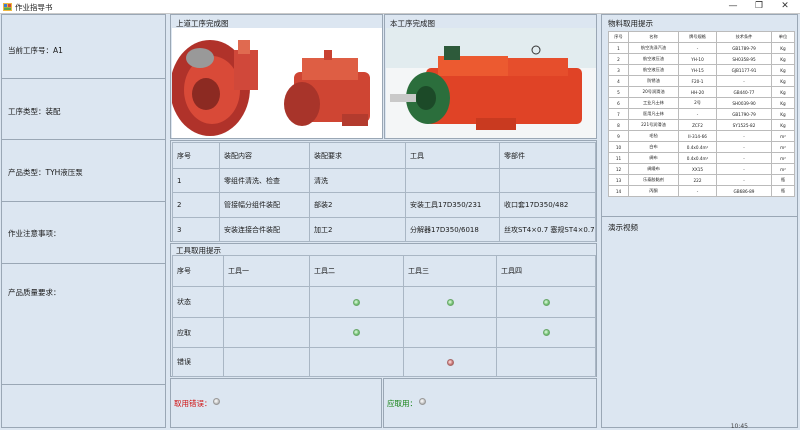 The width and height of the screenshot is (800, 430). I want to click on table-cell: 1, so click(618, 48).